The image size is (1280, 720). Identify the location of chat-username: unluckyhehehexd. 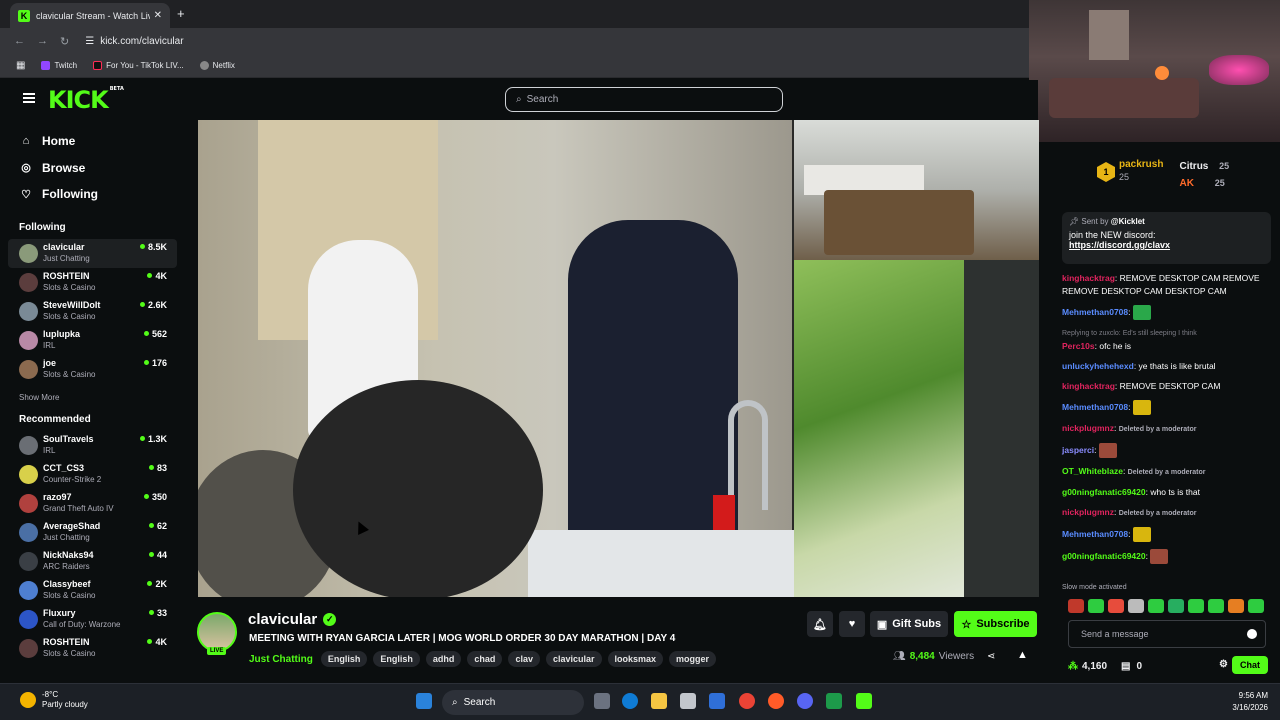
(1098, 366).